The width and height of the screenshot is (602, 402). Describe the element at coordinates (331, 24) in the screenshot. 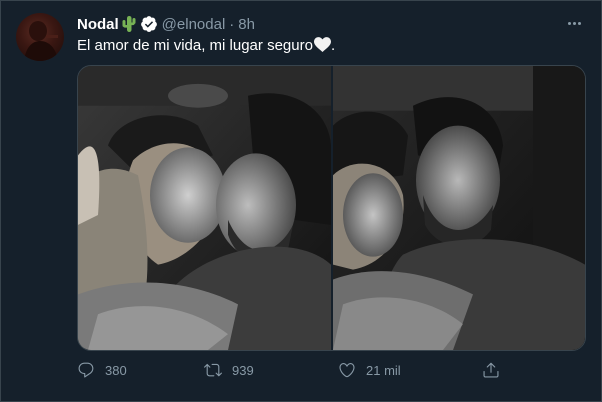

I see `tweet-header: Nodal @elnodal · 8h` at that location.